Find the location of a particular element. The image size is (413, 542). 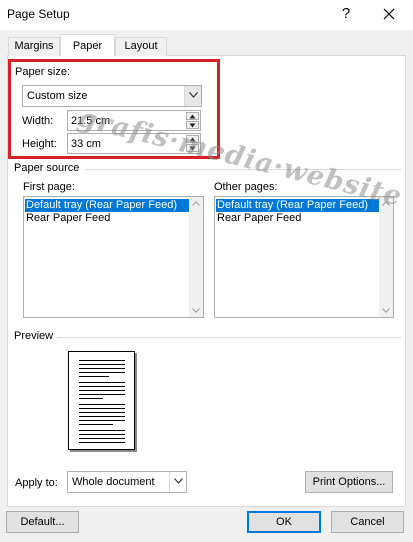

window-title: Page Setup is located at coordinates (38, 14).